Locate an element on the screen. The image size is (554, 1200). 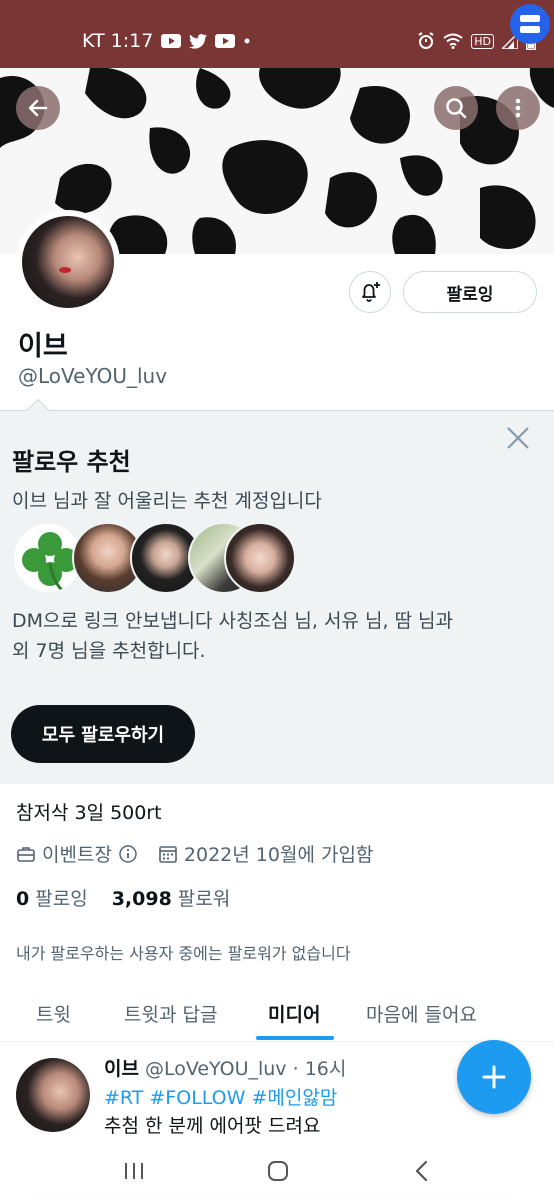
back-nav-button is located at coordinates (422, 1171).